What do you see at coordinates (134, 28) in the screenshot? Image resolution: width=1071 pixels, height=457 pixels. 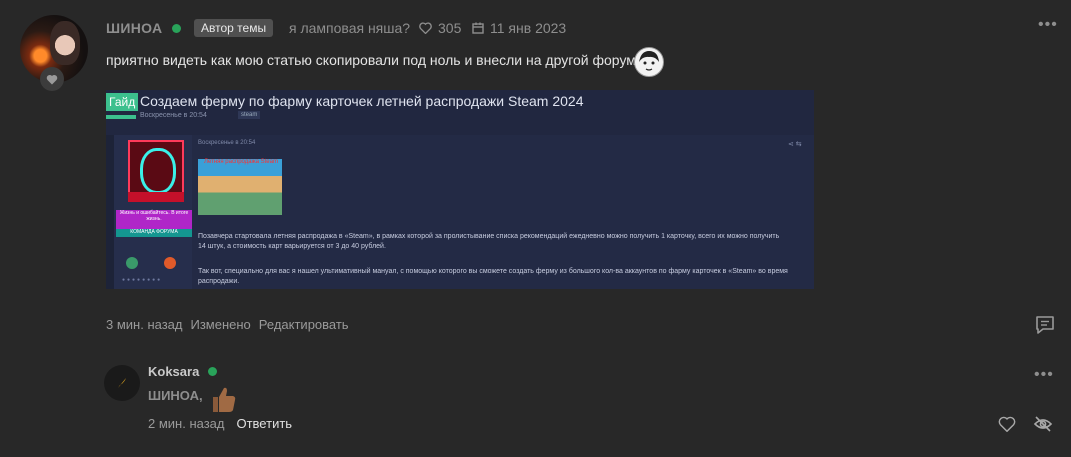 I see `post-author-name: ШИНОА` at bounding box center [134, 28].